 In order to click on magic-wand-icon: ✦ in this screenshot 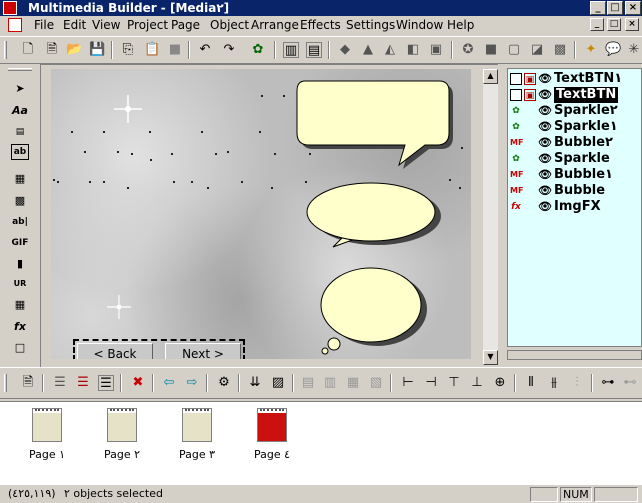, I will do `click(591, 50)`.